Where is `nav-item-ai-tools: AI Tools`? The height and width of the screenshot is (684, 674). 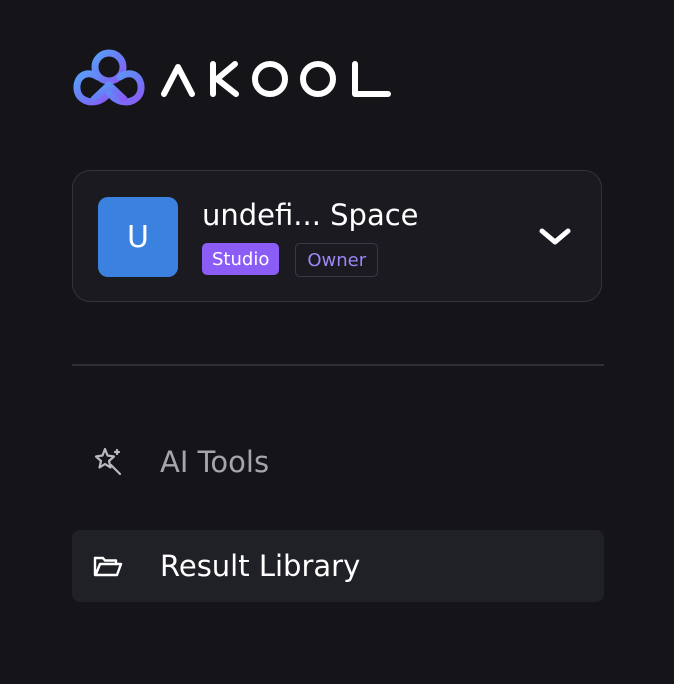 nav-item-ai-tools: AI Tools is located at coordinates (338, 462).